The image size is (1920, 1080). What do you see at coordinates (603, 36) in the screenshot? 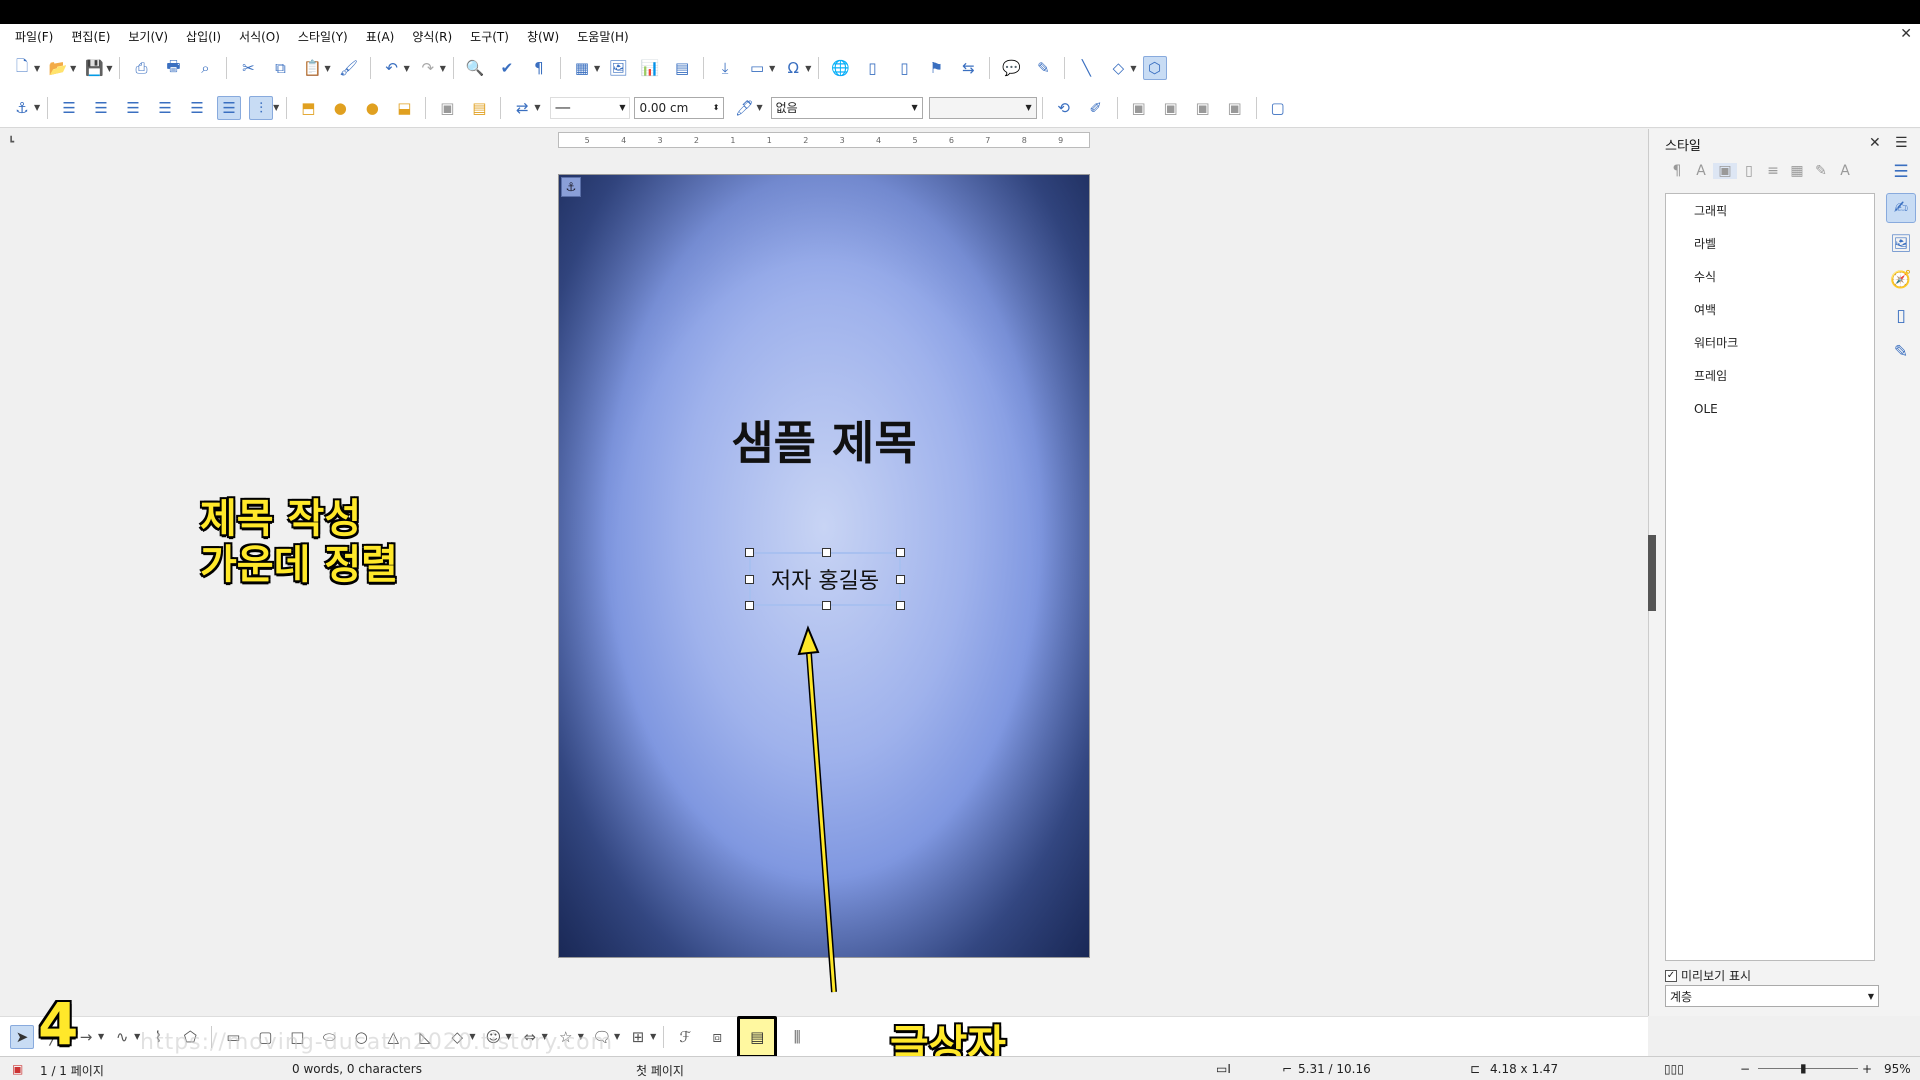
I see `menu-item: 도움말(H)` at bounding box center [603, 36].